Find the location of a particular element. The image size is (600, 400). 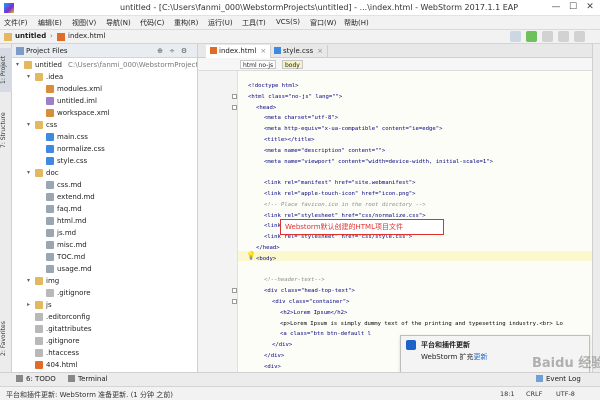

menu-refactor: 重构(R) is located at coordinates (186, 23).